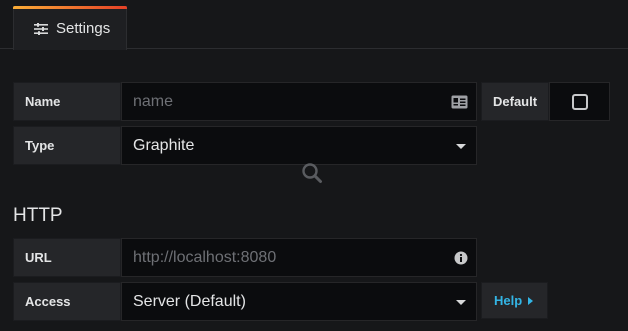  I want to click on type-label: Type, so click(67, 145).